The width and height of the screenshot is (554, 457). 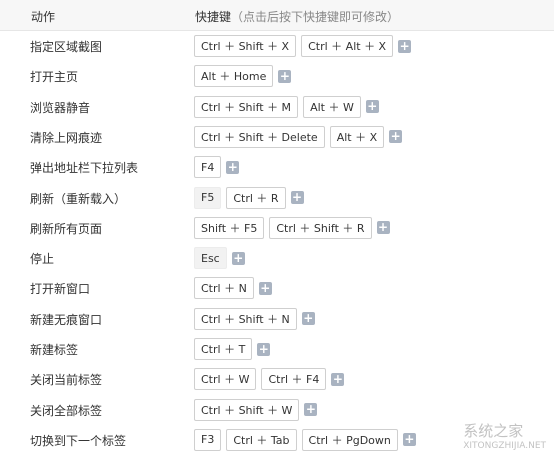 I want to click on shortcut-key-box: Esc, so click(x=210, y=258).